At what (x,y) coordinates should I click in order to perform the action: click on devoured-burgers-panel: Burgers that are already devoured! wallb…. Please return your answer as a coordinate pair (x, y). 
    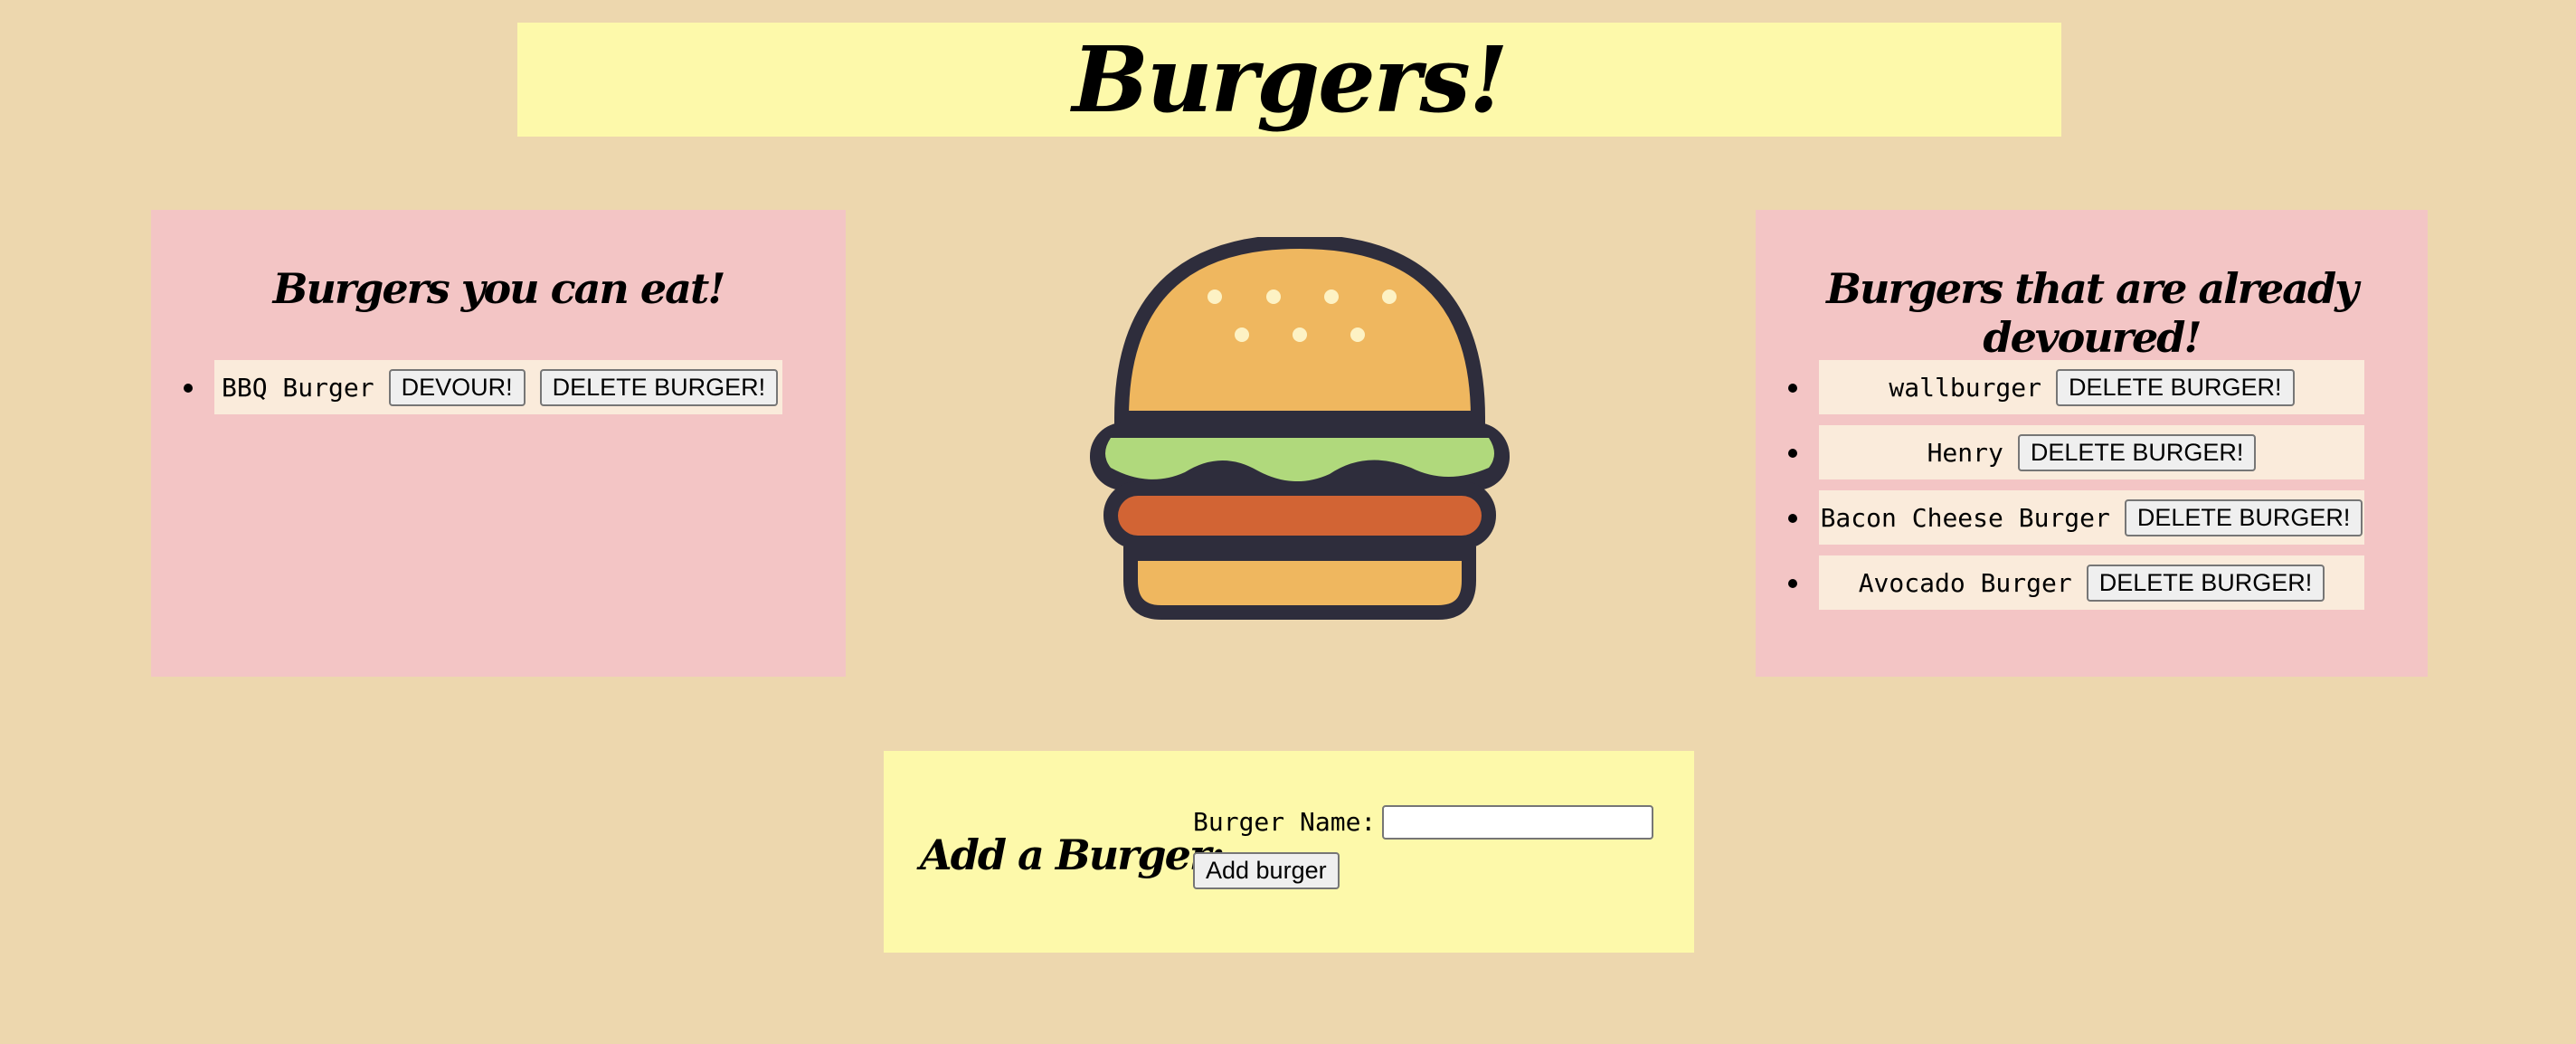
    Looking at the image, I should click on (2092, 444).